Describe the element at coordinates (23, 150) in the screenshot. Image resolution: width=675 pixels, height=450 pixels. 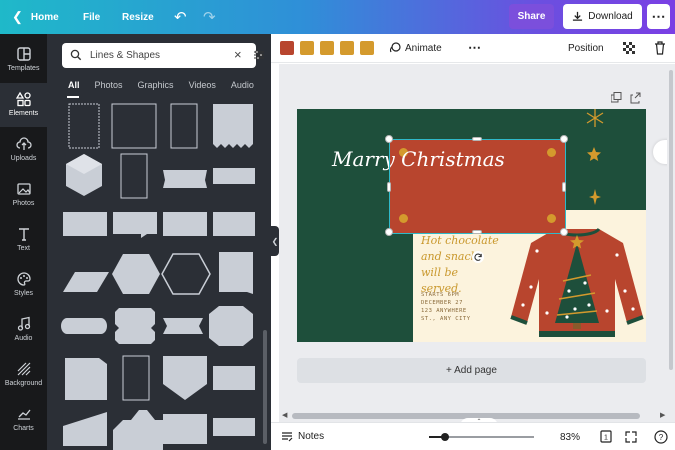
I see `sidebar-item-uploads: Uploads` at that location.